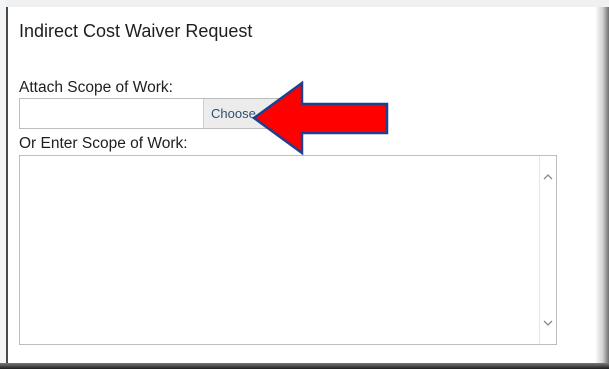  What do you see at coordinates (304, 366) in the screenshot?
I see `bottom-shadow` at bounding box center [304, 366].